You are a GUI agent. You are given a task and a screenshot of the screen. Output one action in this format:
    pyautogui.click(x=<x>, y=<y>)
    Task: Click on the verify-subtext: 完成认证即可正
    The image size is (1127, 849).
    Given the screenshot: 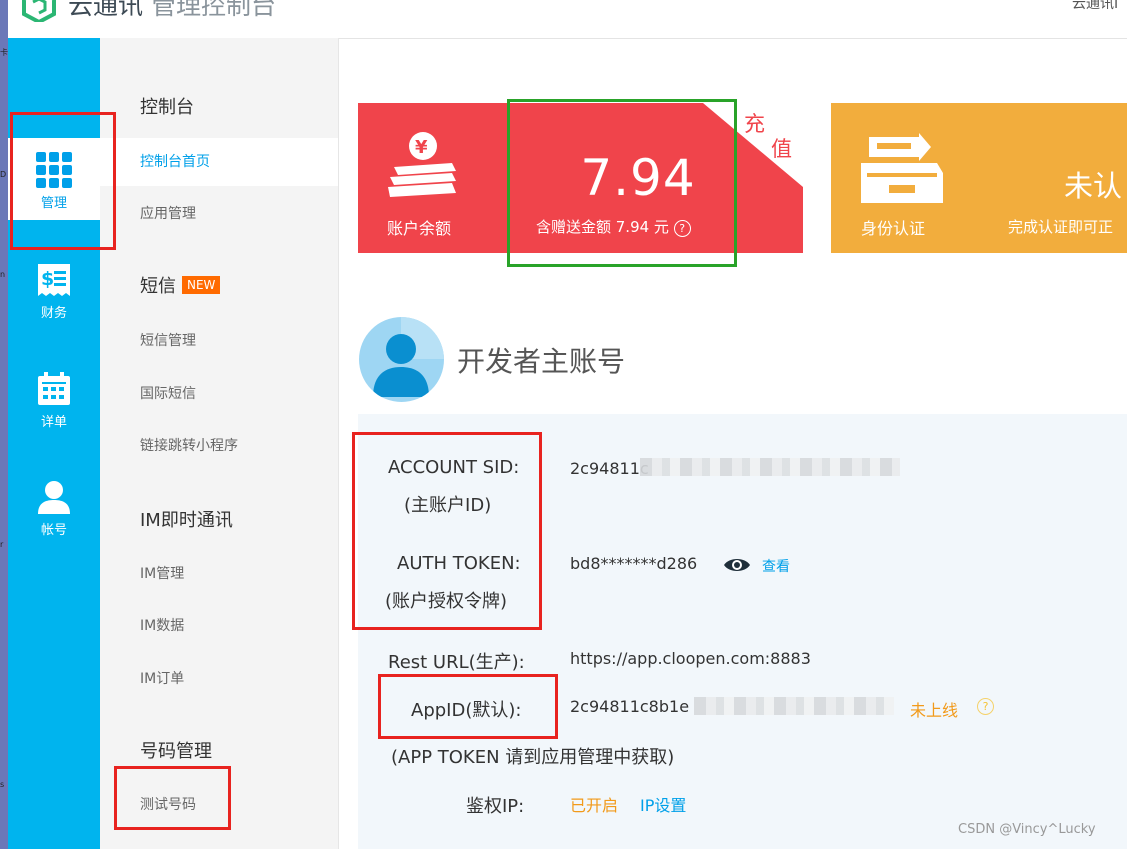 What is the action you would take?
    pyautogui.click(x=1061, y=227)
    